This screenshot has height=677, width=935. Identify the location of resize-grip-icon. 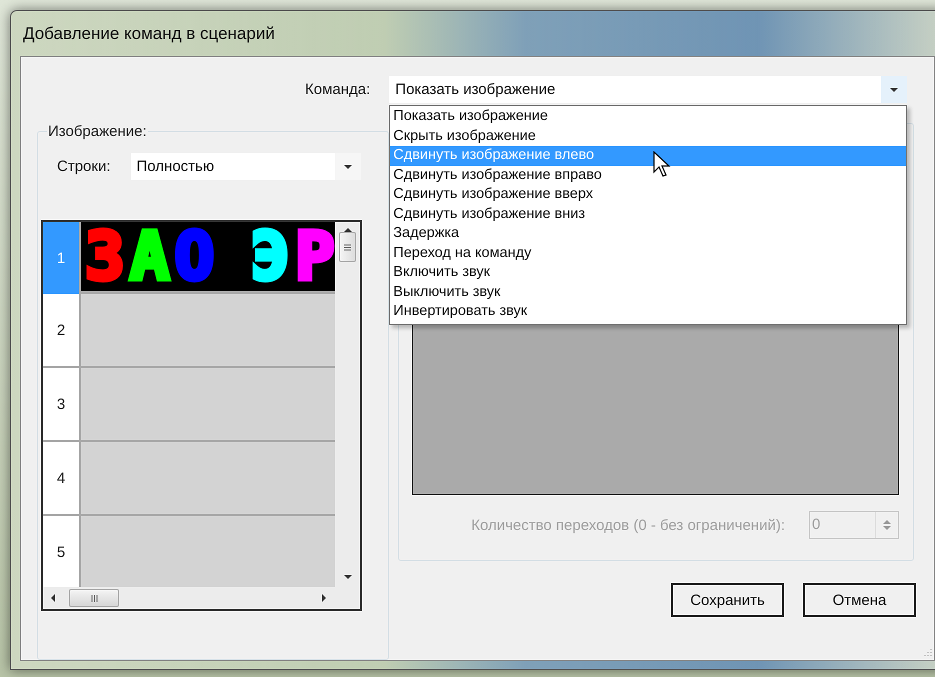
(927, 653).